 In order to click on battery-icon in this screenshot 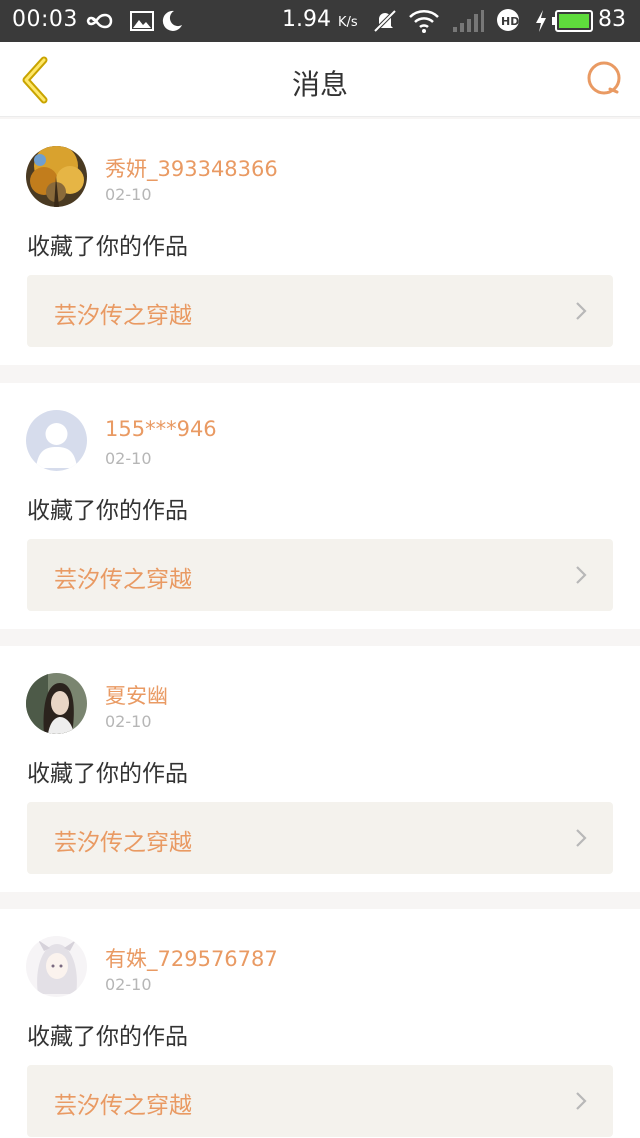, I will do `click(573, 21)`.